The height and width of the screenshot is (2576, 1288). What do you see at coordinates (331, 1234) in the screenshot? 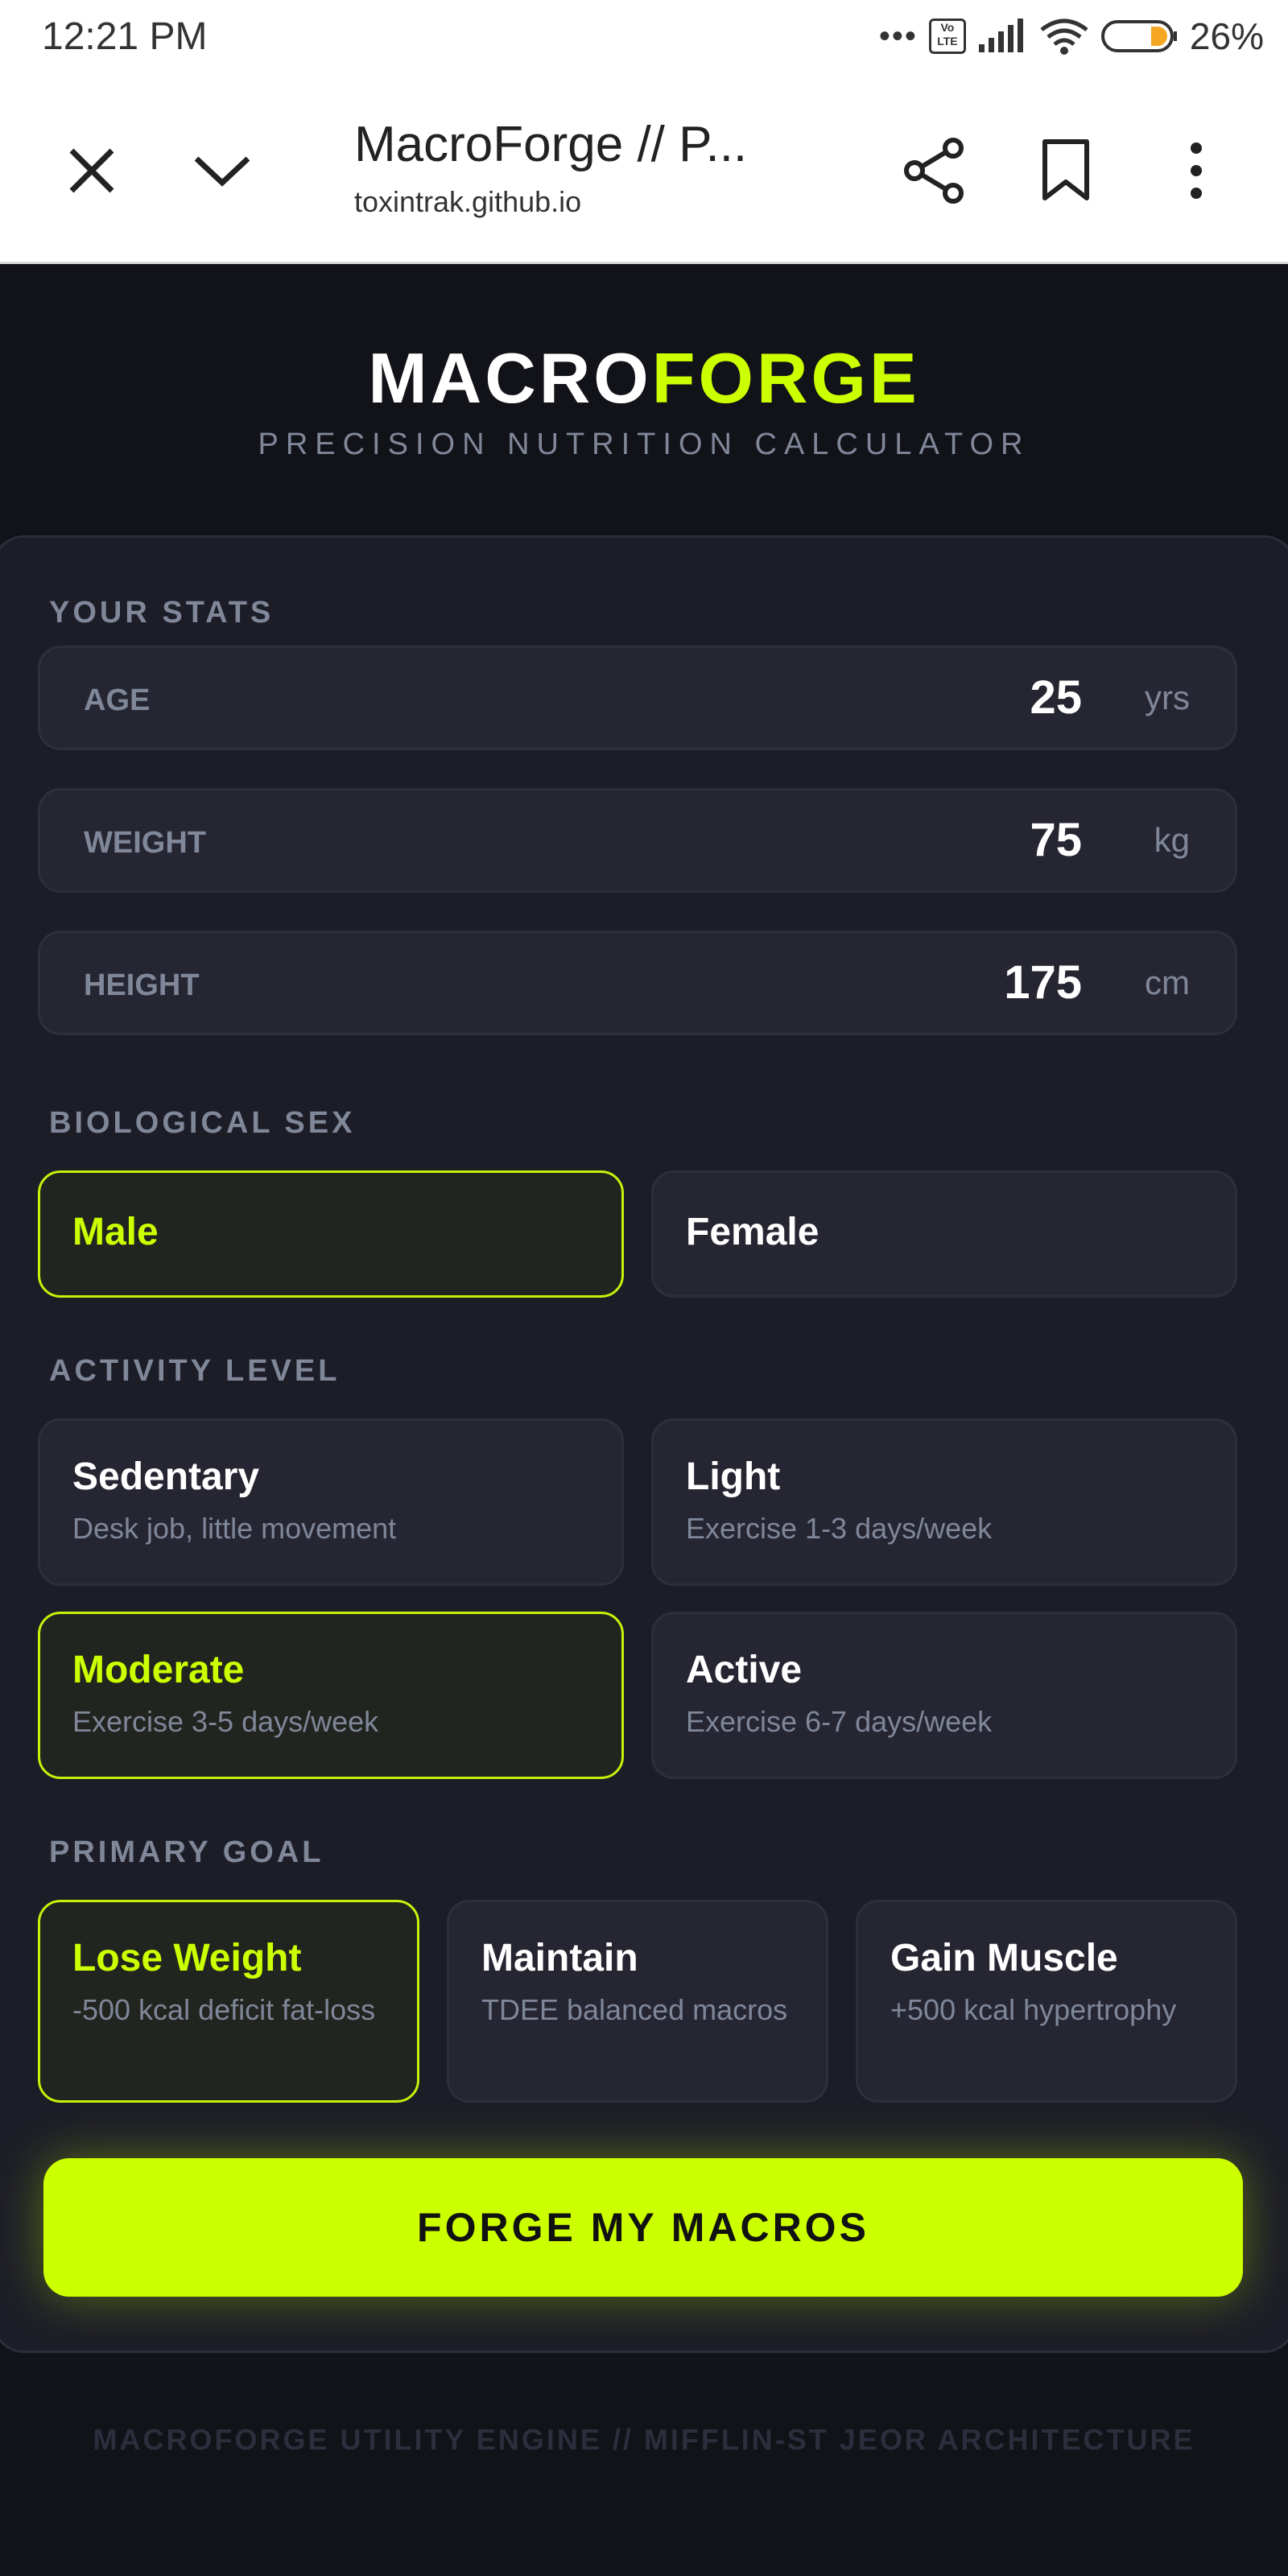
I see `sex-option-male: Male` at bounding box center [331, 1234].